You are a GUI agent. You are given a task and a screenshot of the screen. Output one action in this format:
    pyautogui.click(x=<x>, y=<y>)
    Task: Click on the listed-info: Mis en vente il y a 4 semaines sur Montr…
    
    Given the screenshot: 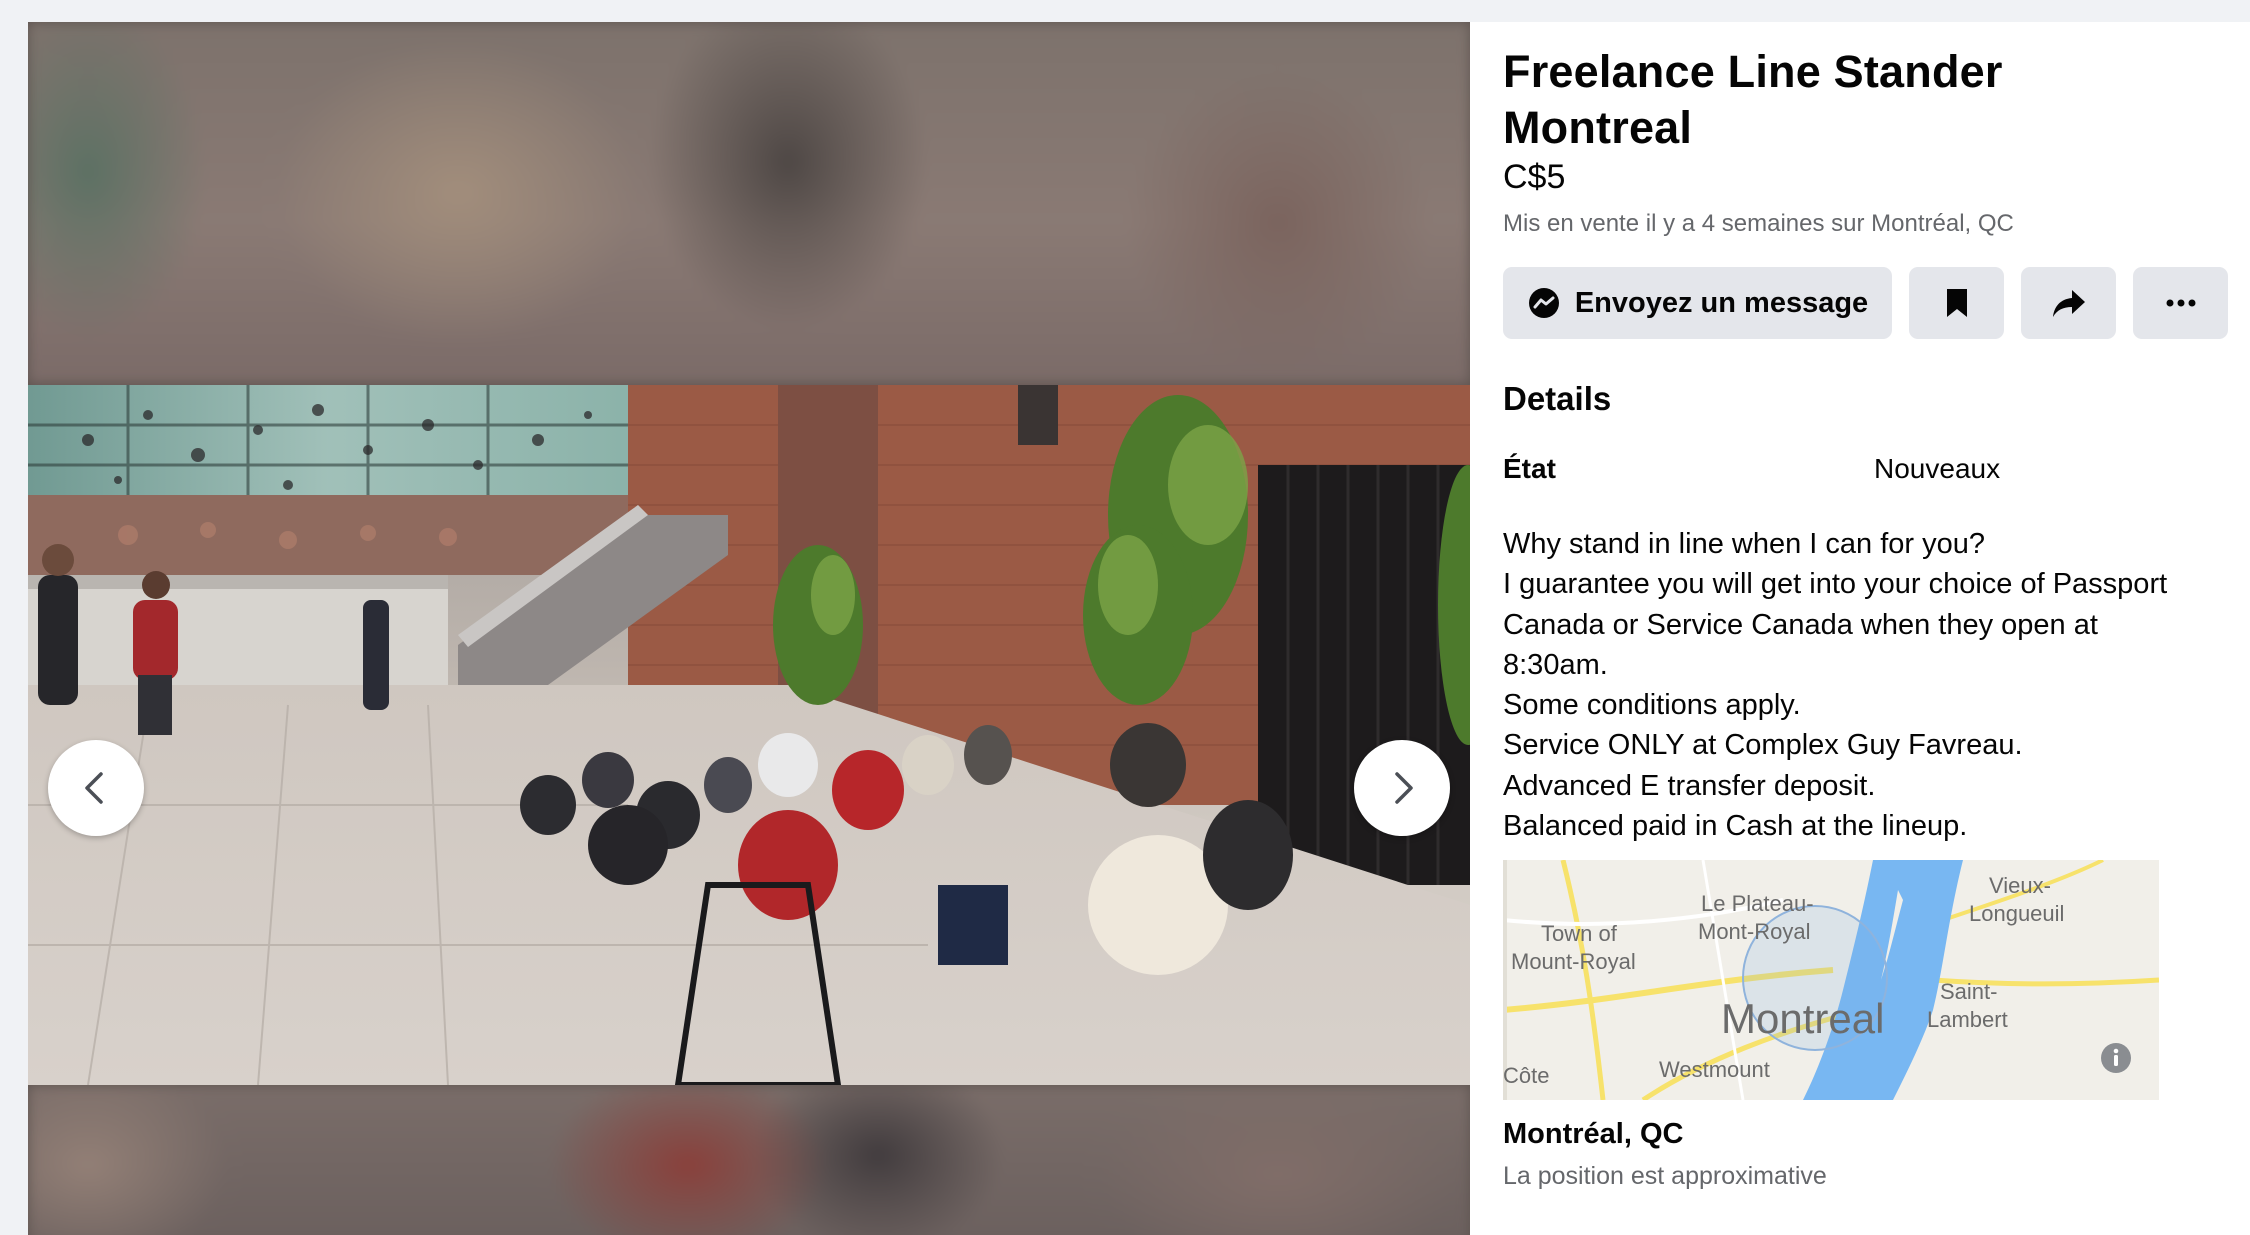 What is the action you would take?
    pyautogui.click(x=1758, y=223)
    